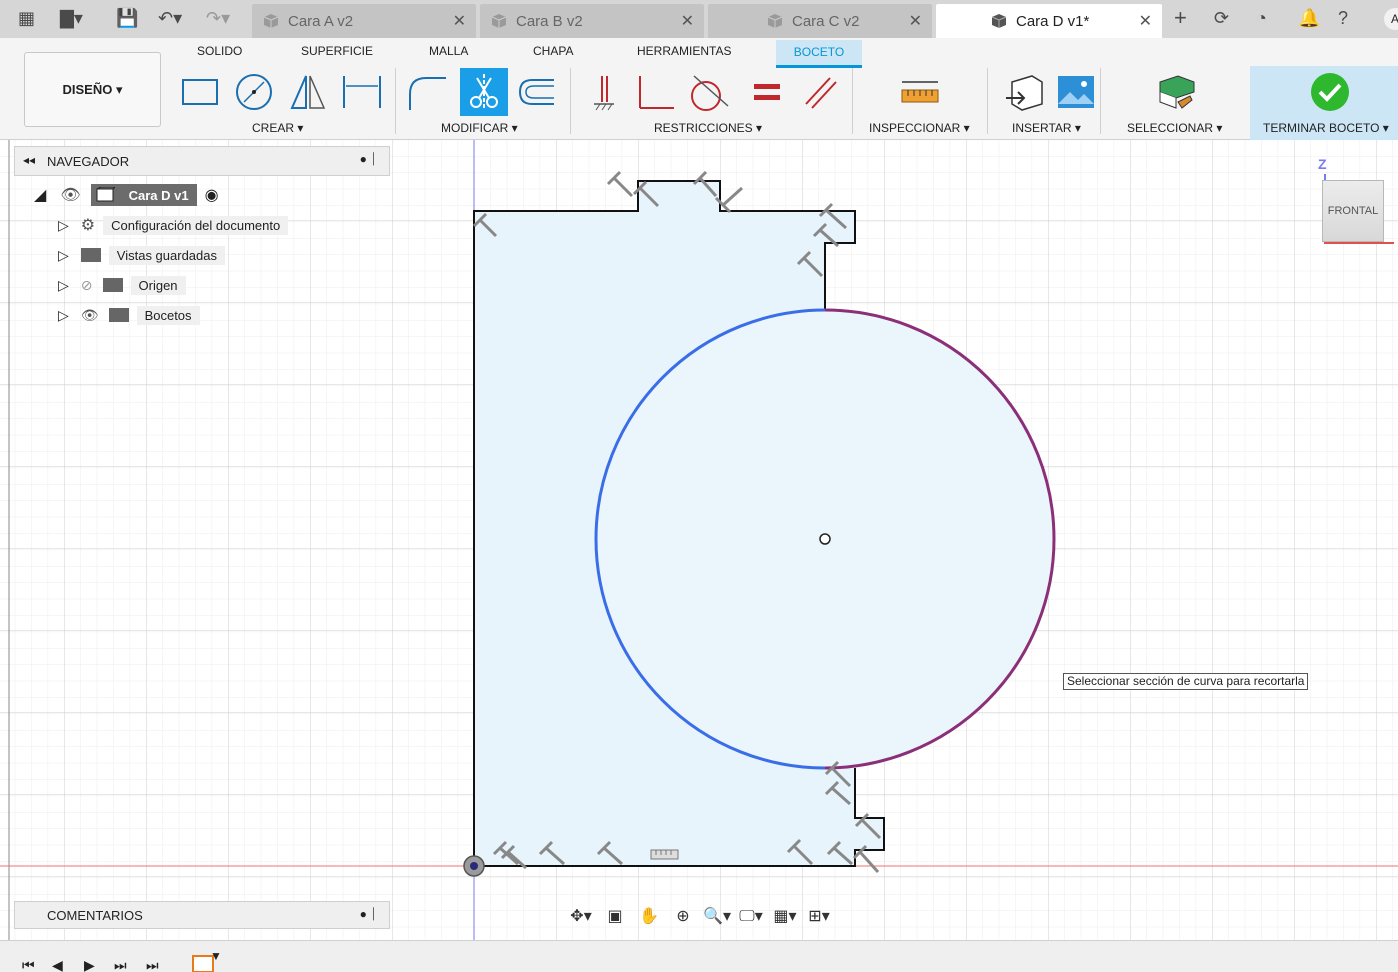 This screenshot has width=1398, height=972. I want to click on comments-panel: COMENTARIOS ● ⏐, so click(202, 915).